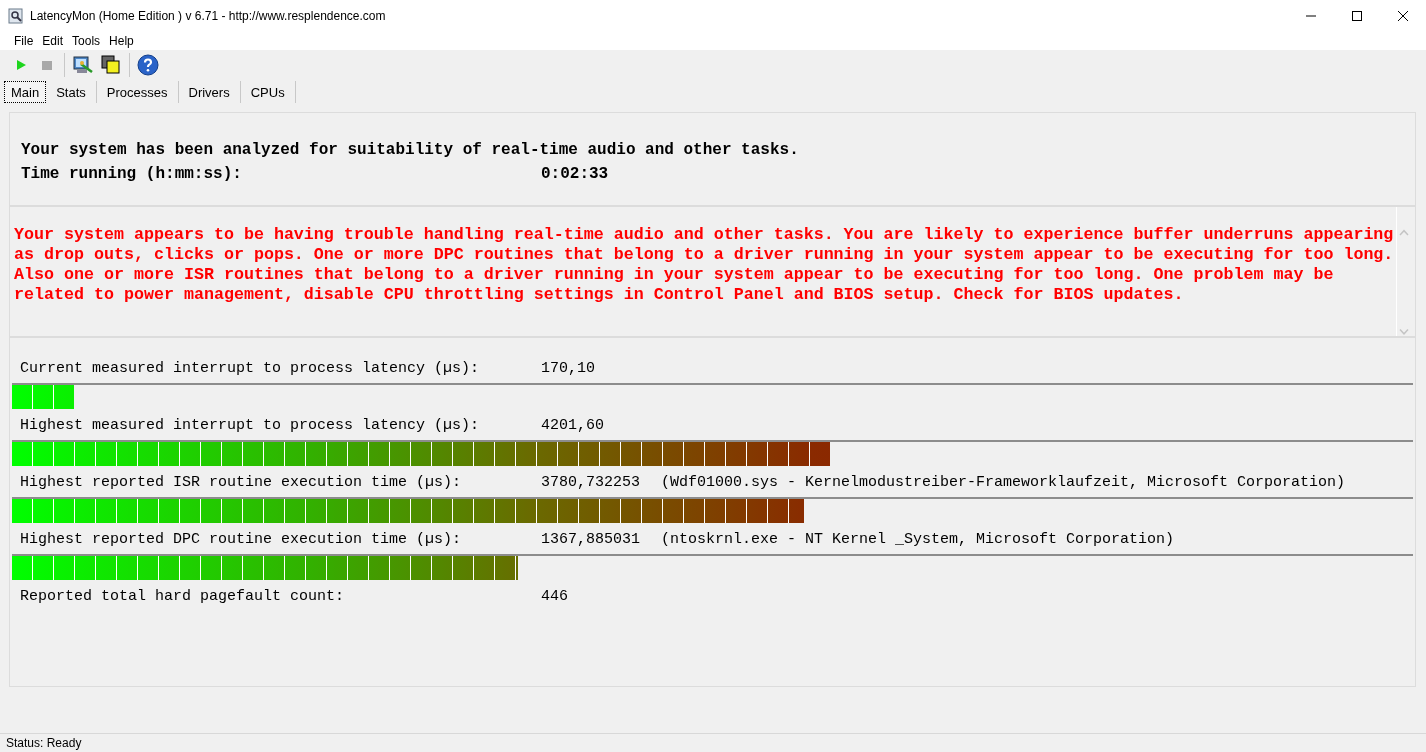  What do you see at coordinates (53, 40) in the screenshot?
I see `menu-item: Edit` at bounding box center [53, 40].